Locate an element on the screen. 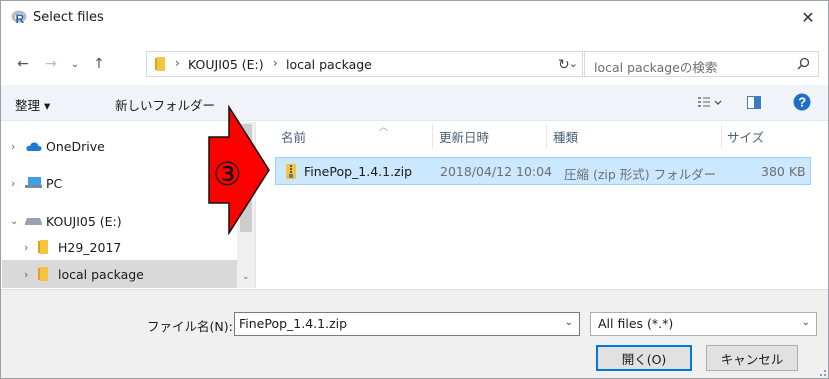  open-button: 開く(O) is located at coordinates (644, 358).